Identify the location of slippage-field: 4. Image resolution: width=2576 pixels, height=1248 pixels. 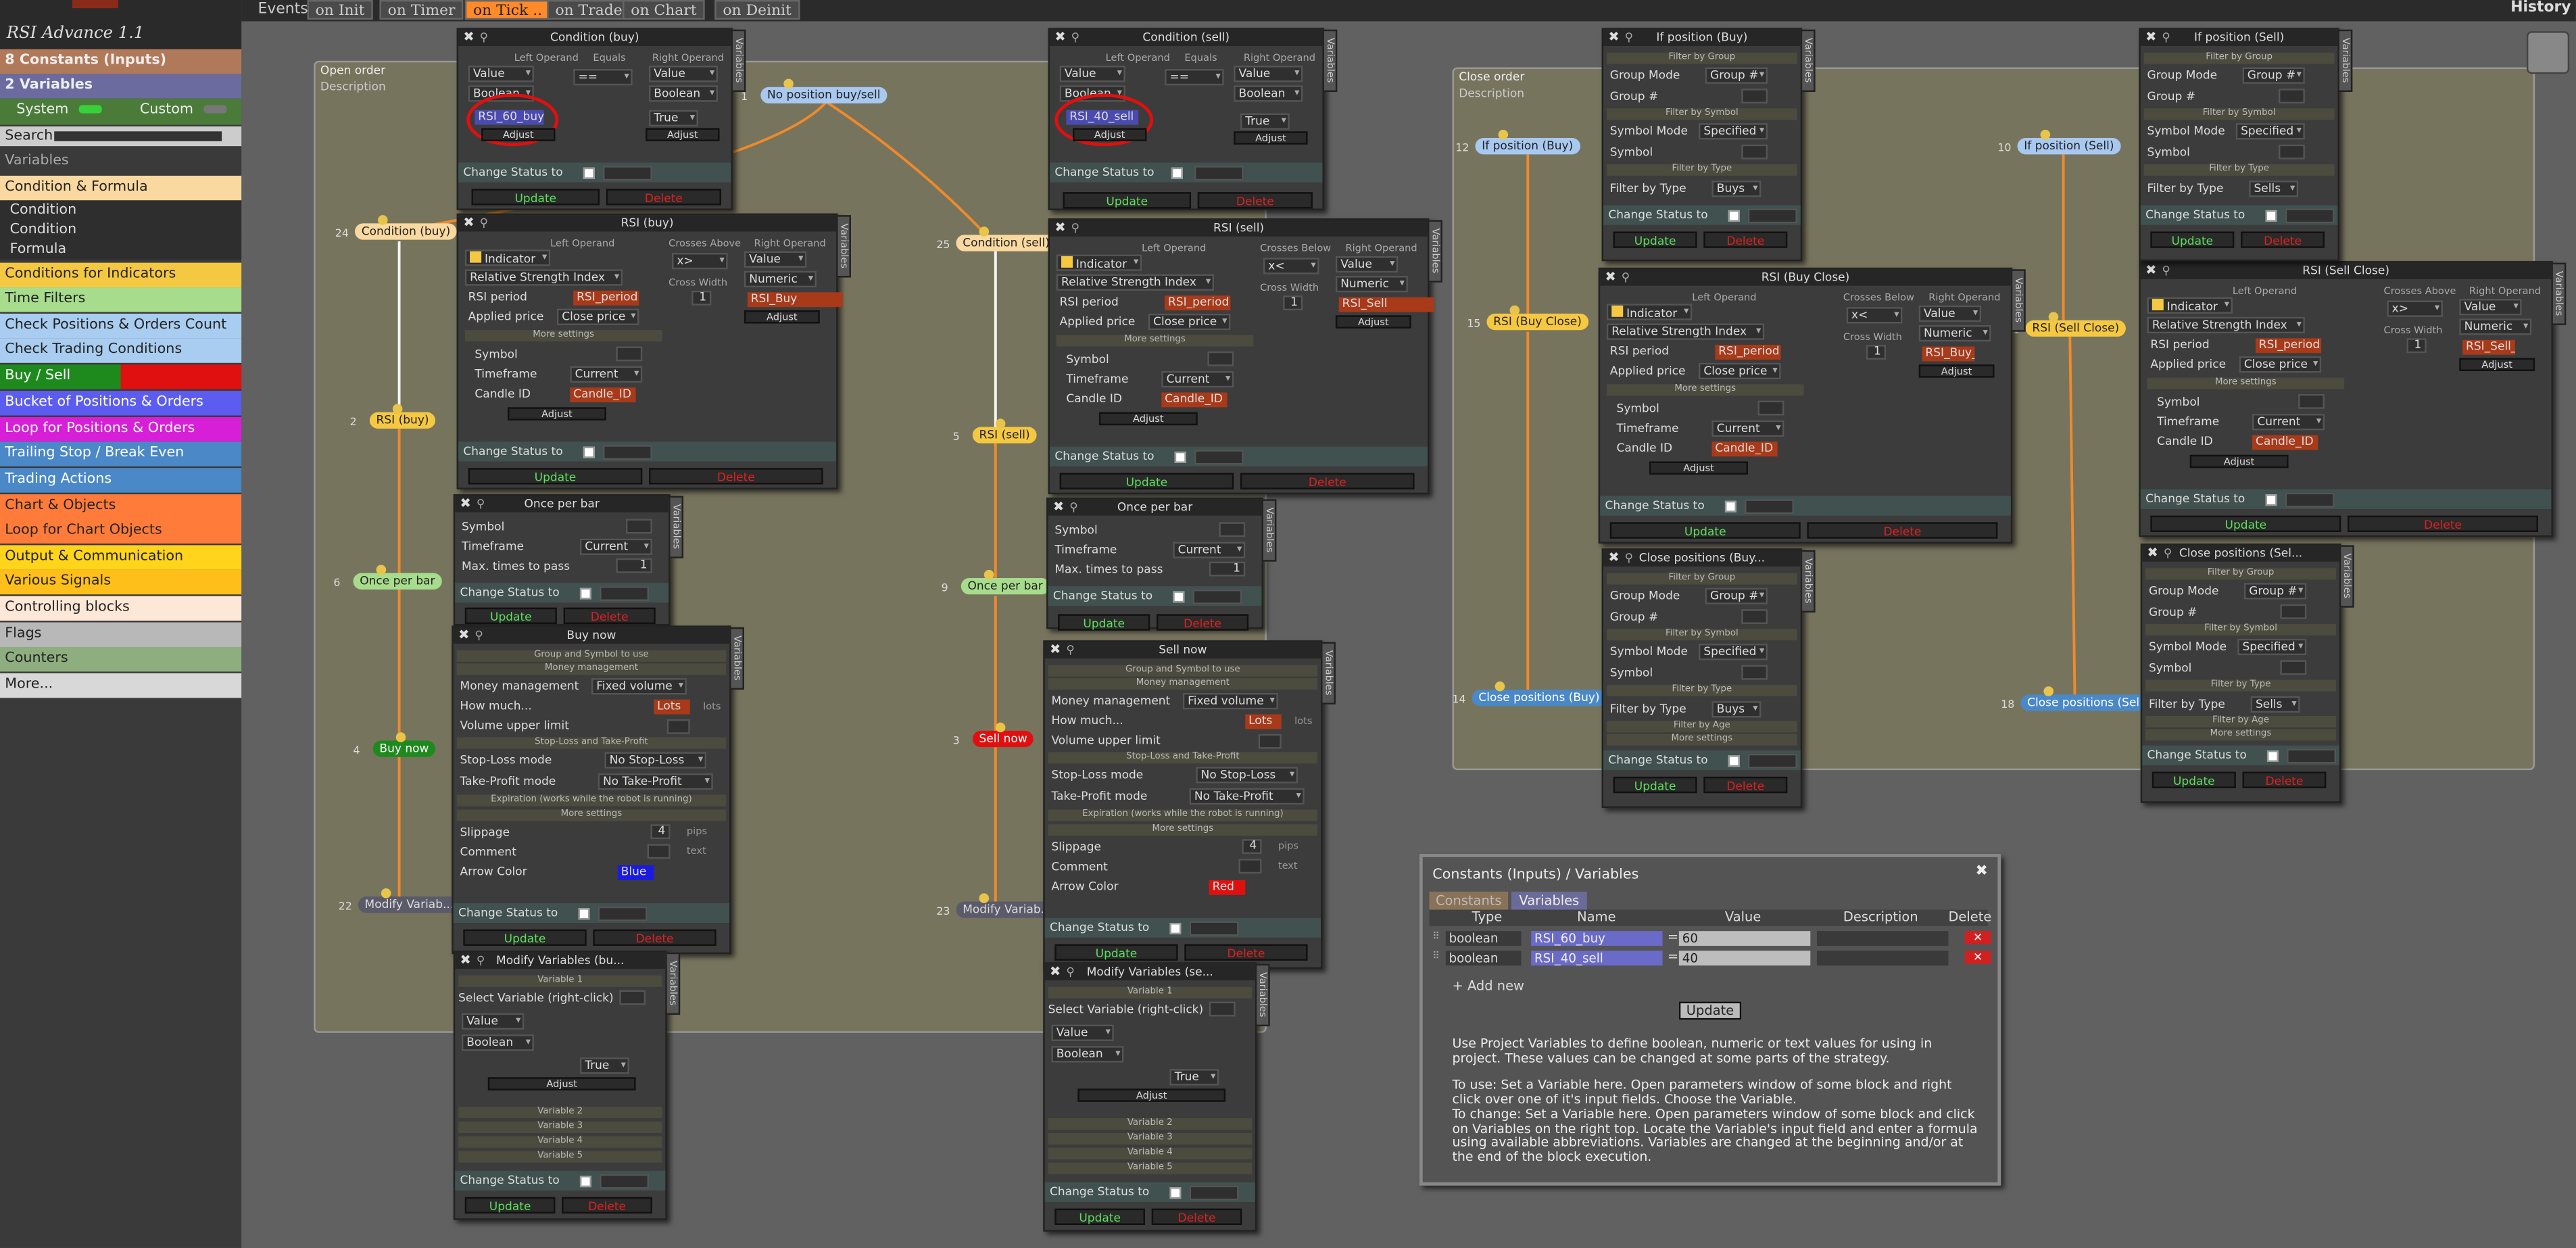
(660, 832).